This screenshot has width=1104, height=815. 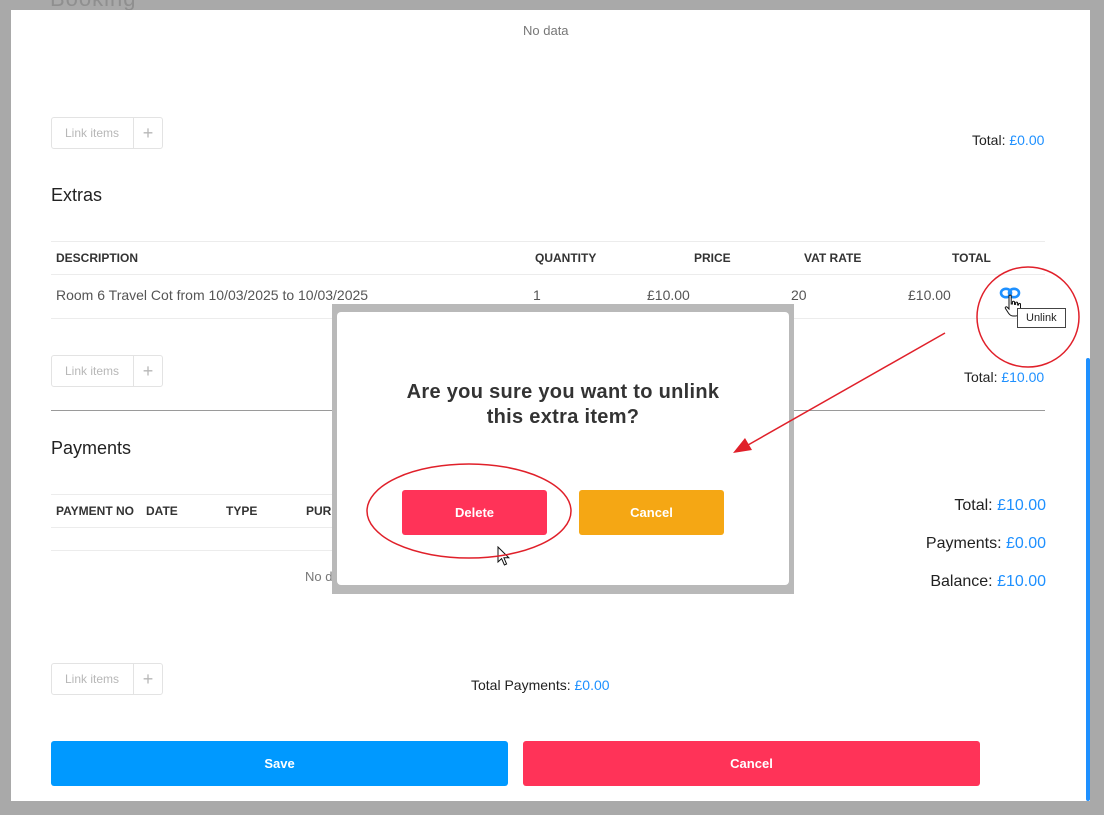 What do you see at coordinates (712, 258) in the screenshot?
I see `col-price: PRICE` at bounding box center [712, 258].